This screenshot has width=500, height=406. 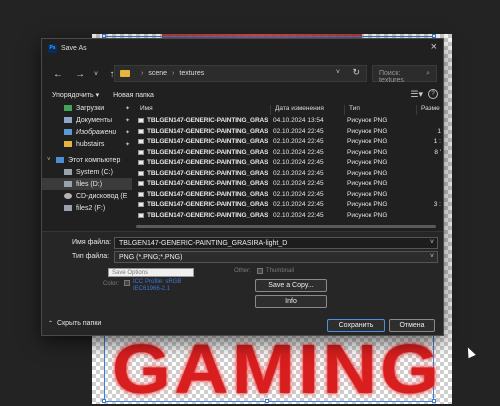 What do you see at coordinates (157, 73) in the screenshot?
I see `breadcrumb-scene: scene` at bounding box center [157, 73].